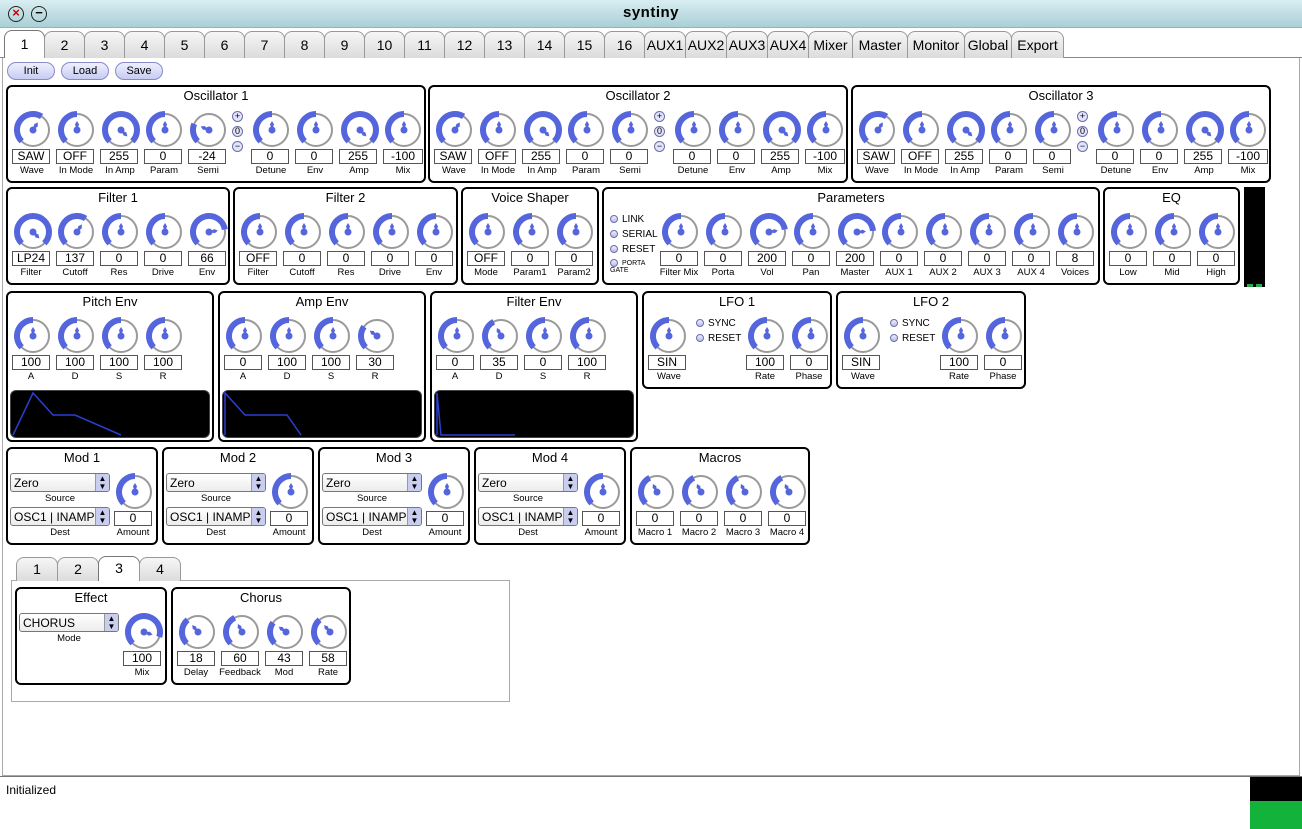 The image size is (1302, 829). What do you see at coordinates (31, 362) in the screenshot?
I see `pitch-env-0-value: 100` at bounding box center [31, 362].